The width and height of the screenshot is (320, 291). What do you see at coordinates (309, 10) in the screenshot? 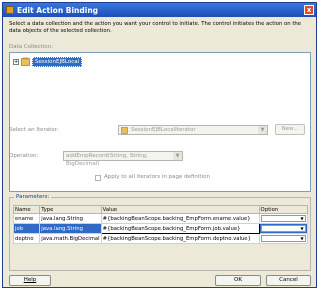
I see `close-icon: x` at bounding box center [309, 10].